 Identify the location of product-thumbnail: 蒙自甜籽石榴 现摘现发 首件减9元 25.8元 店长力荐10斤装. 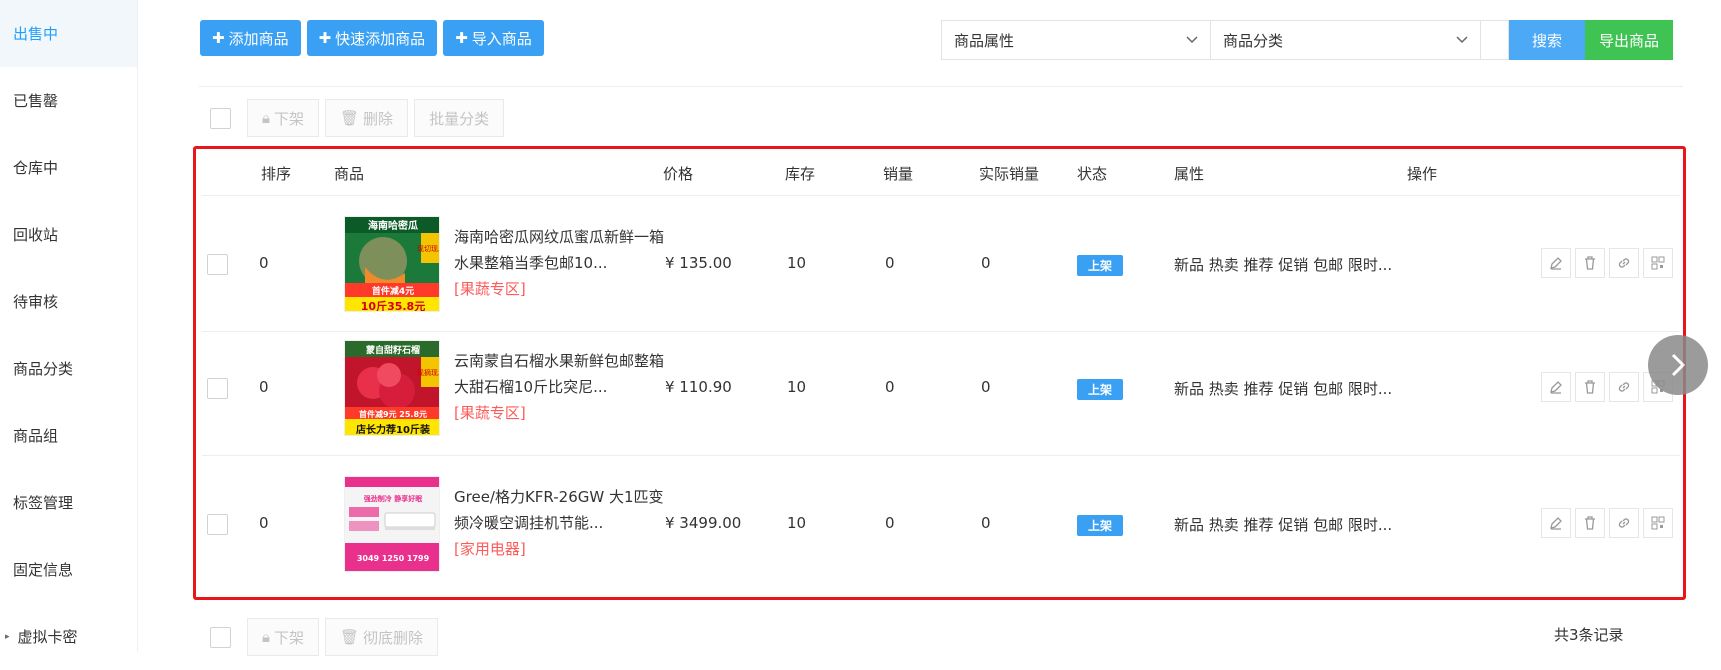
(392, 388).